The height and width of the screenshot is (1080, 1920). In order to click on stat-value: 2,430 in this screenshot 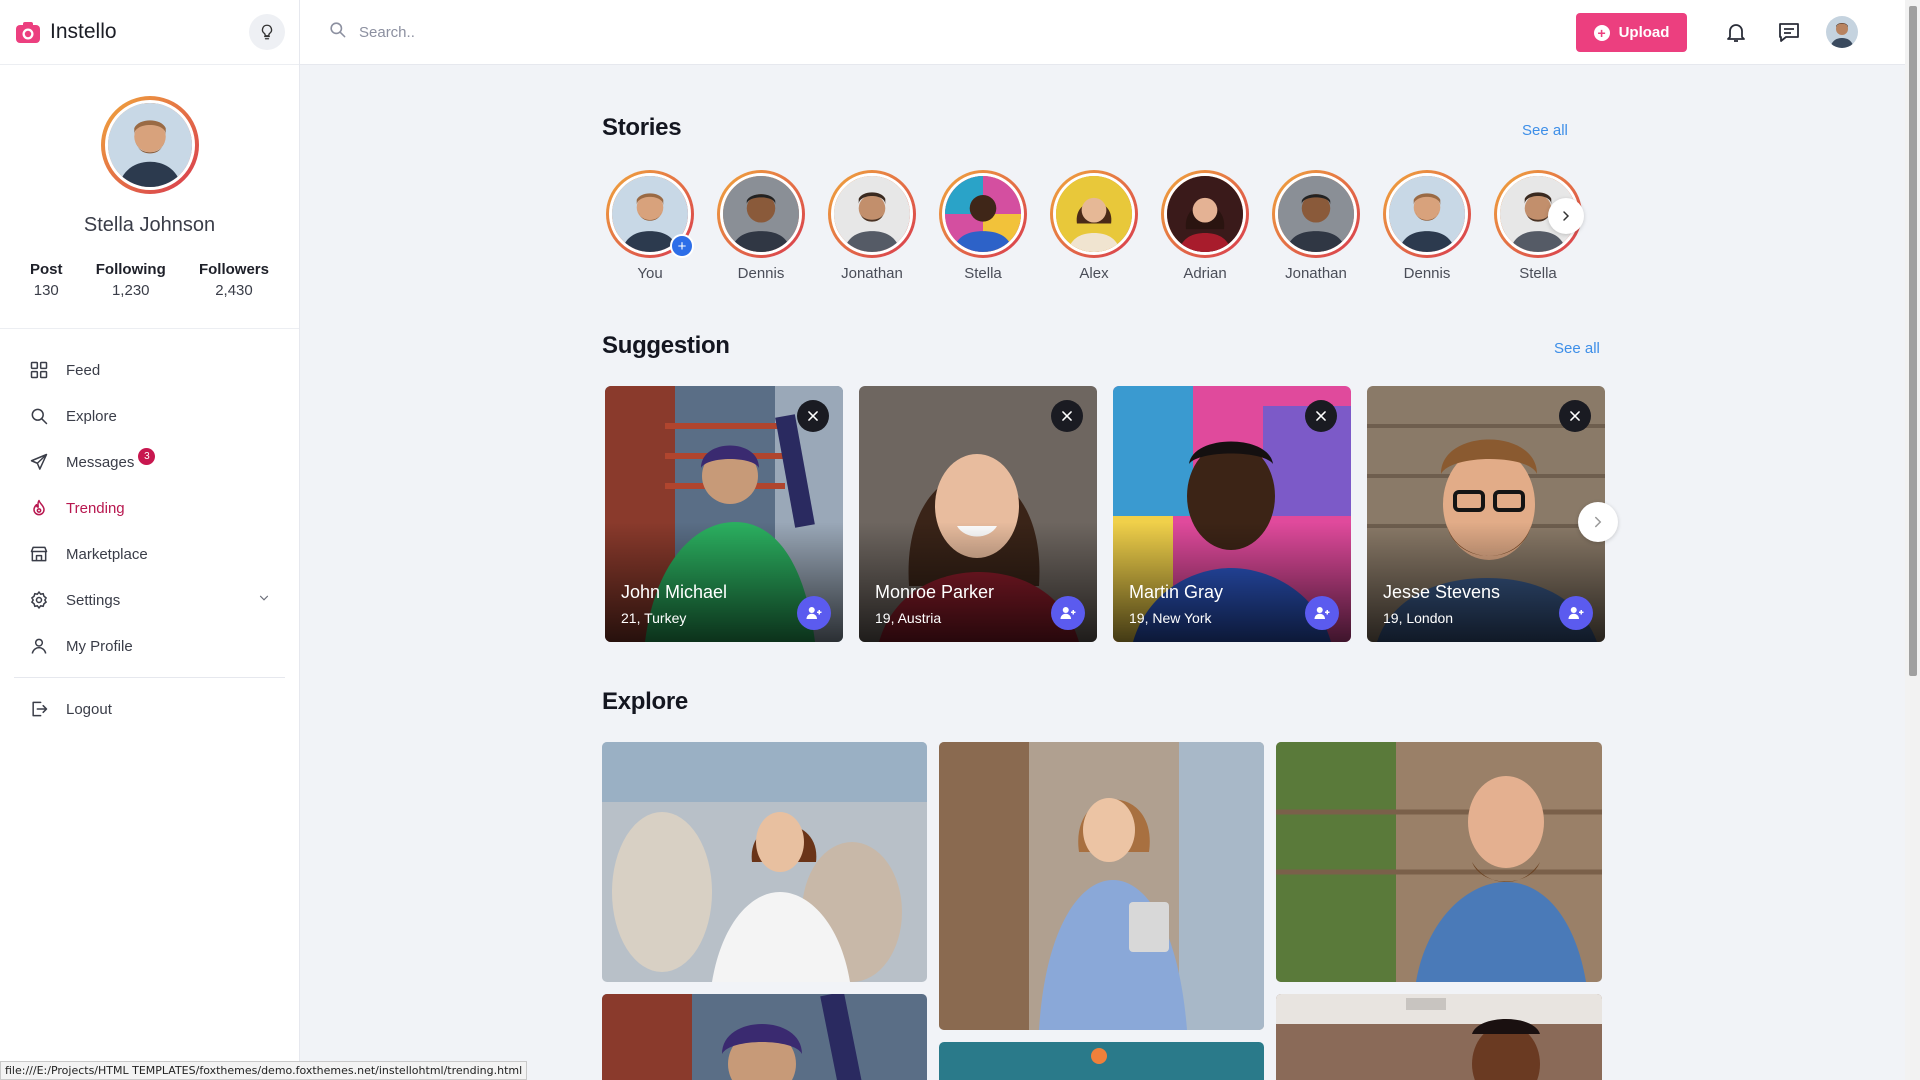, I will do `click(234, 290)`.